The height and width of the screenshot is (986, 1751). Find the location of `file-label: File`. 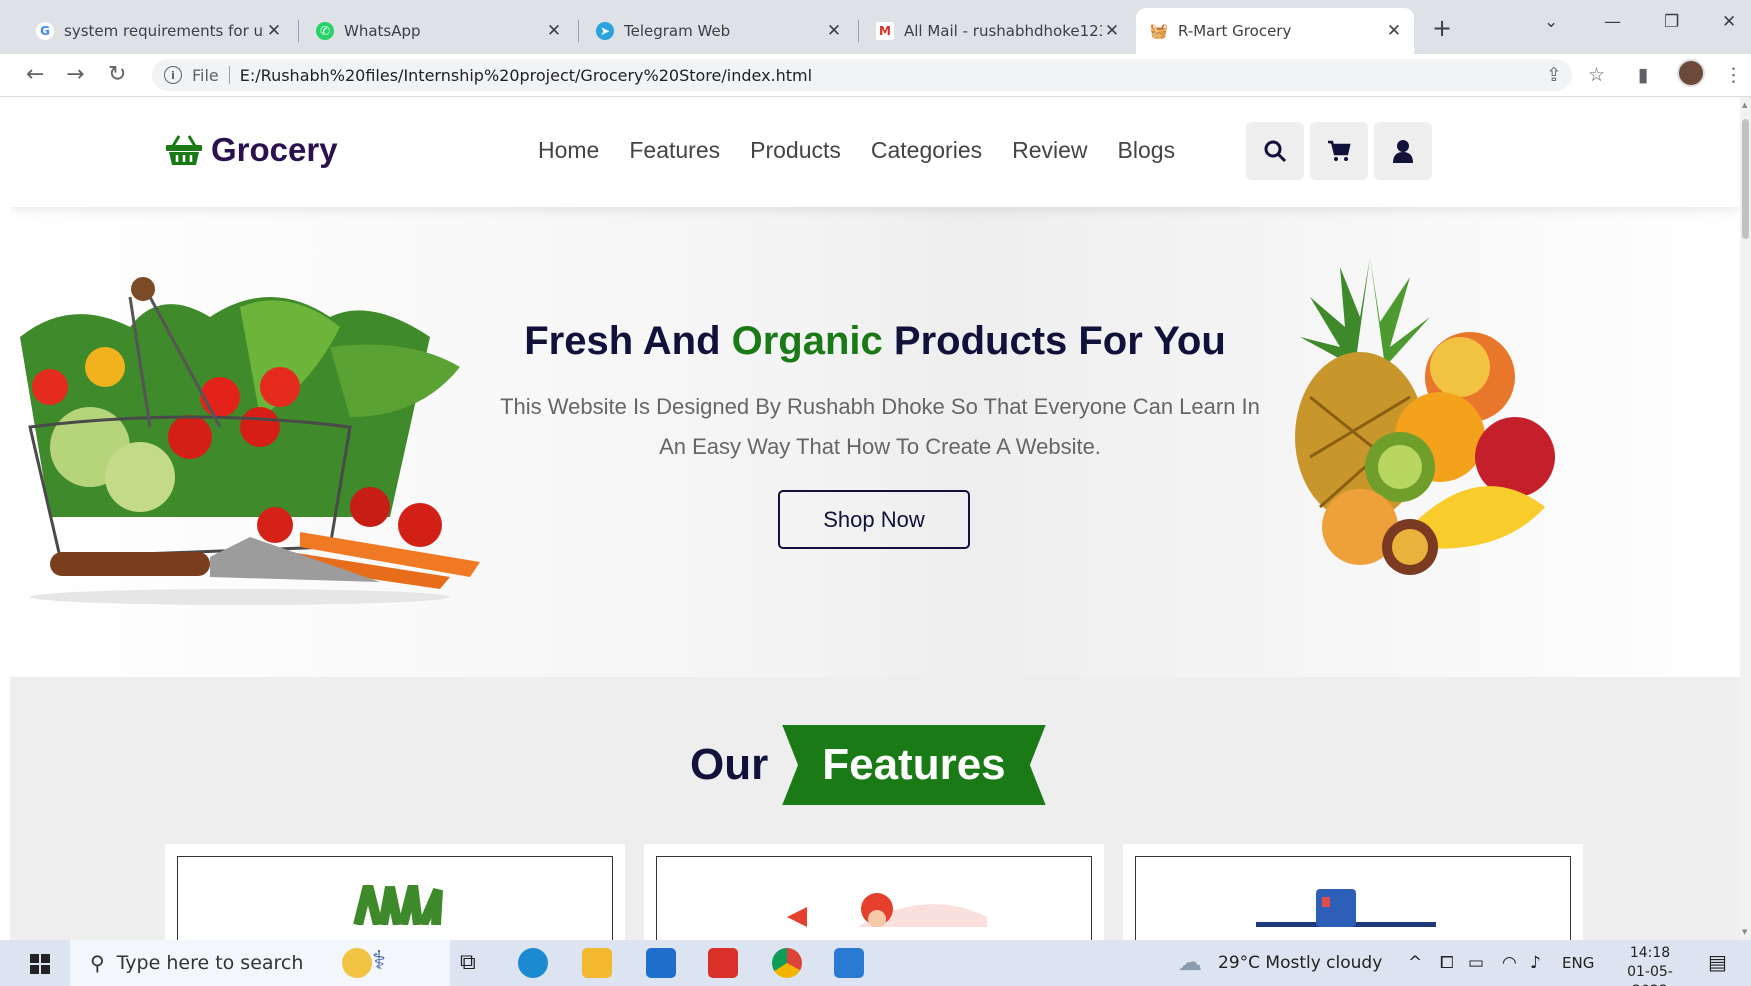

file-label: File is located at coordinates (205, 75).